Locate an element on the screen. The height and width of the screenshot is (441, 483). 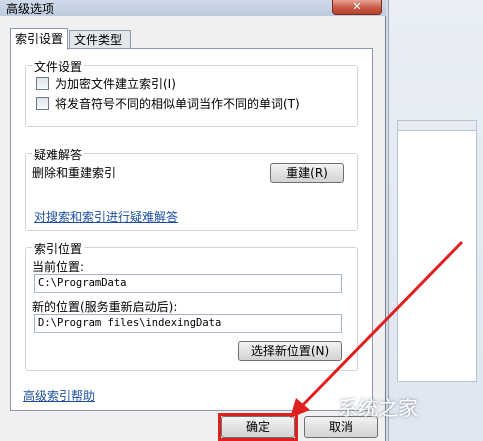
annotation-arrow is located at coordinates (377, 329).